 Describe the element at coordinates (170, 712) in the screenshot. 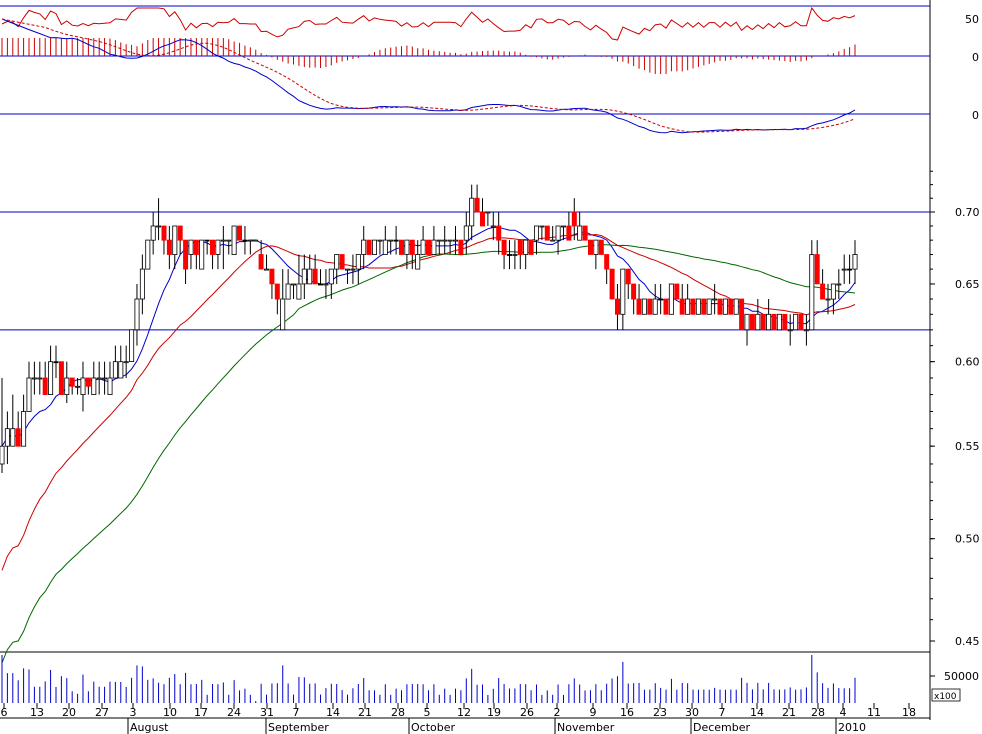

I see `day-tick-label-5: 10` at that location.